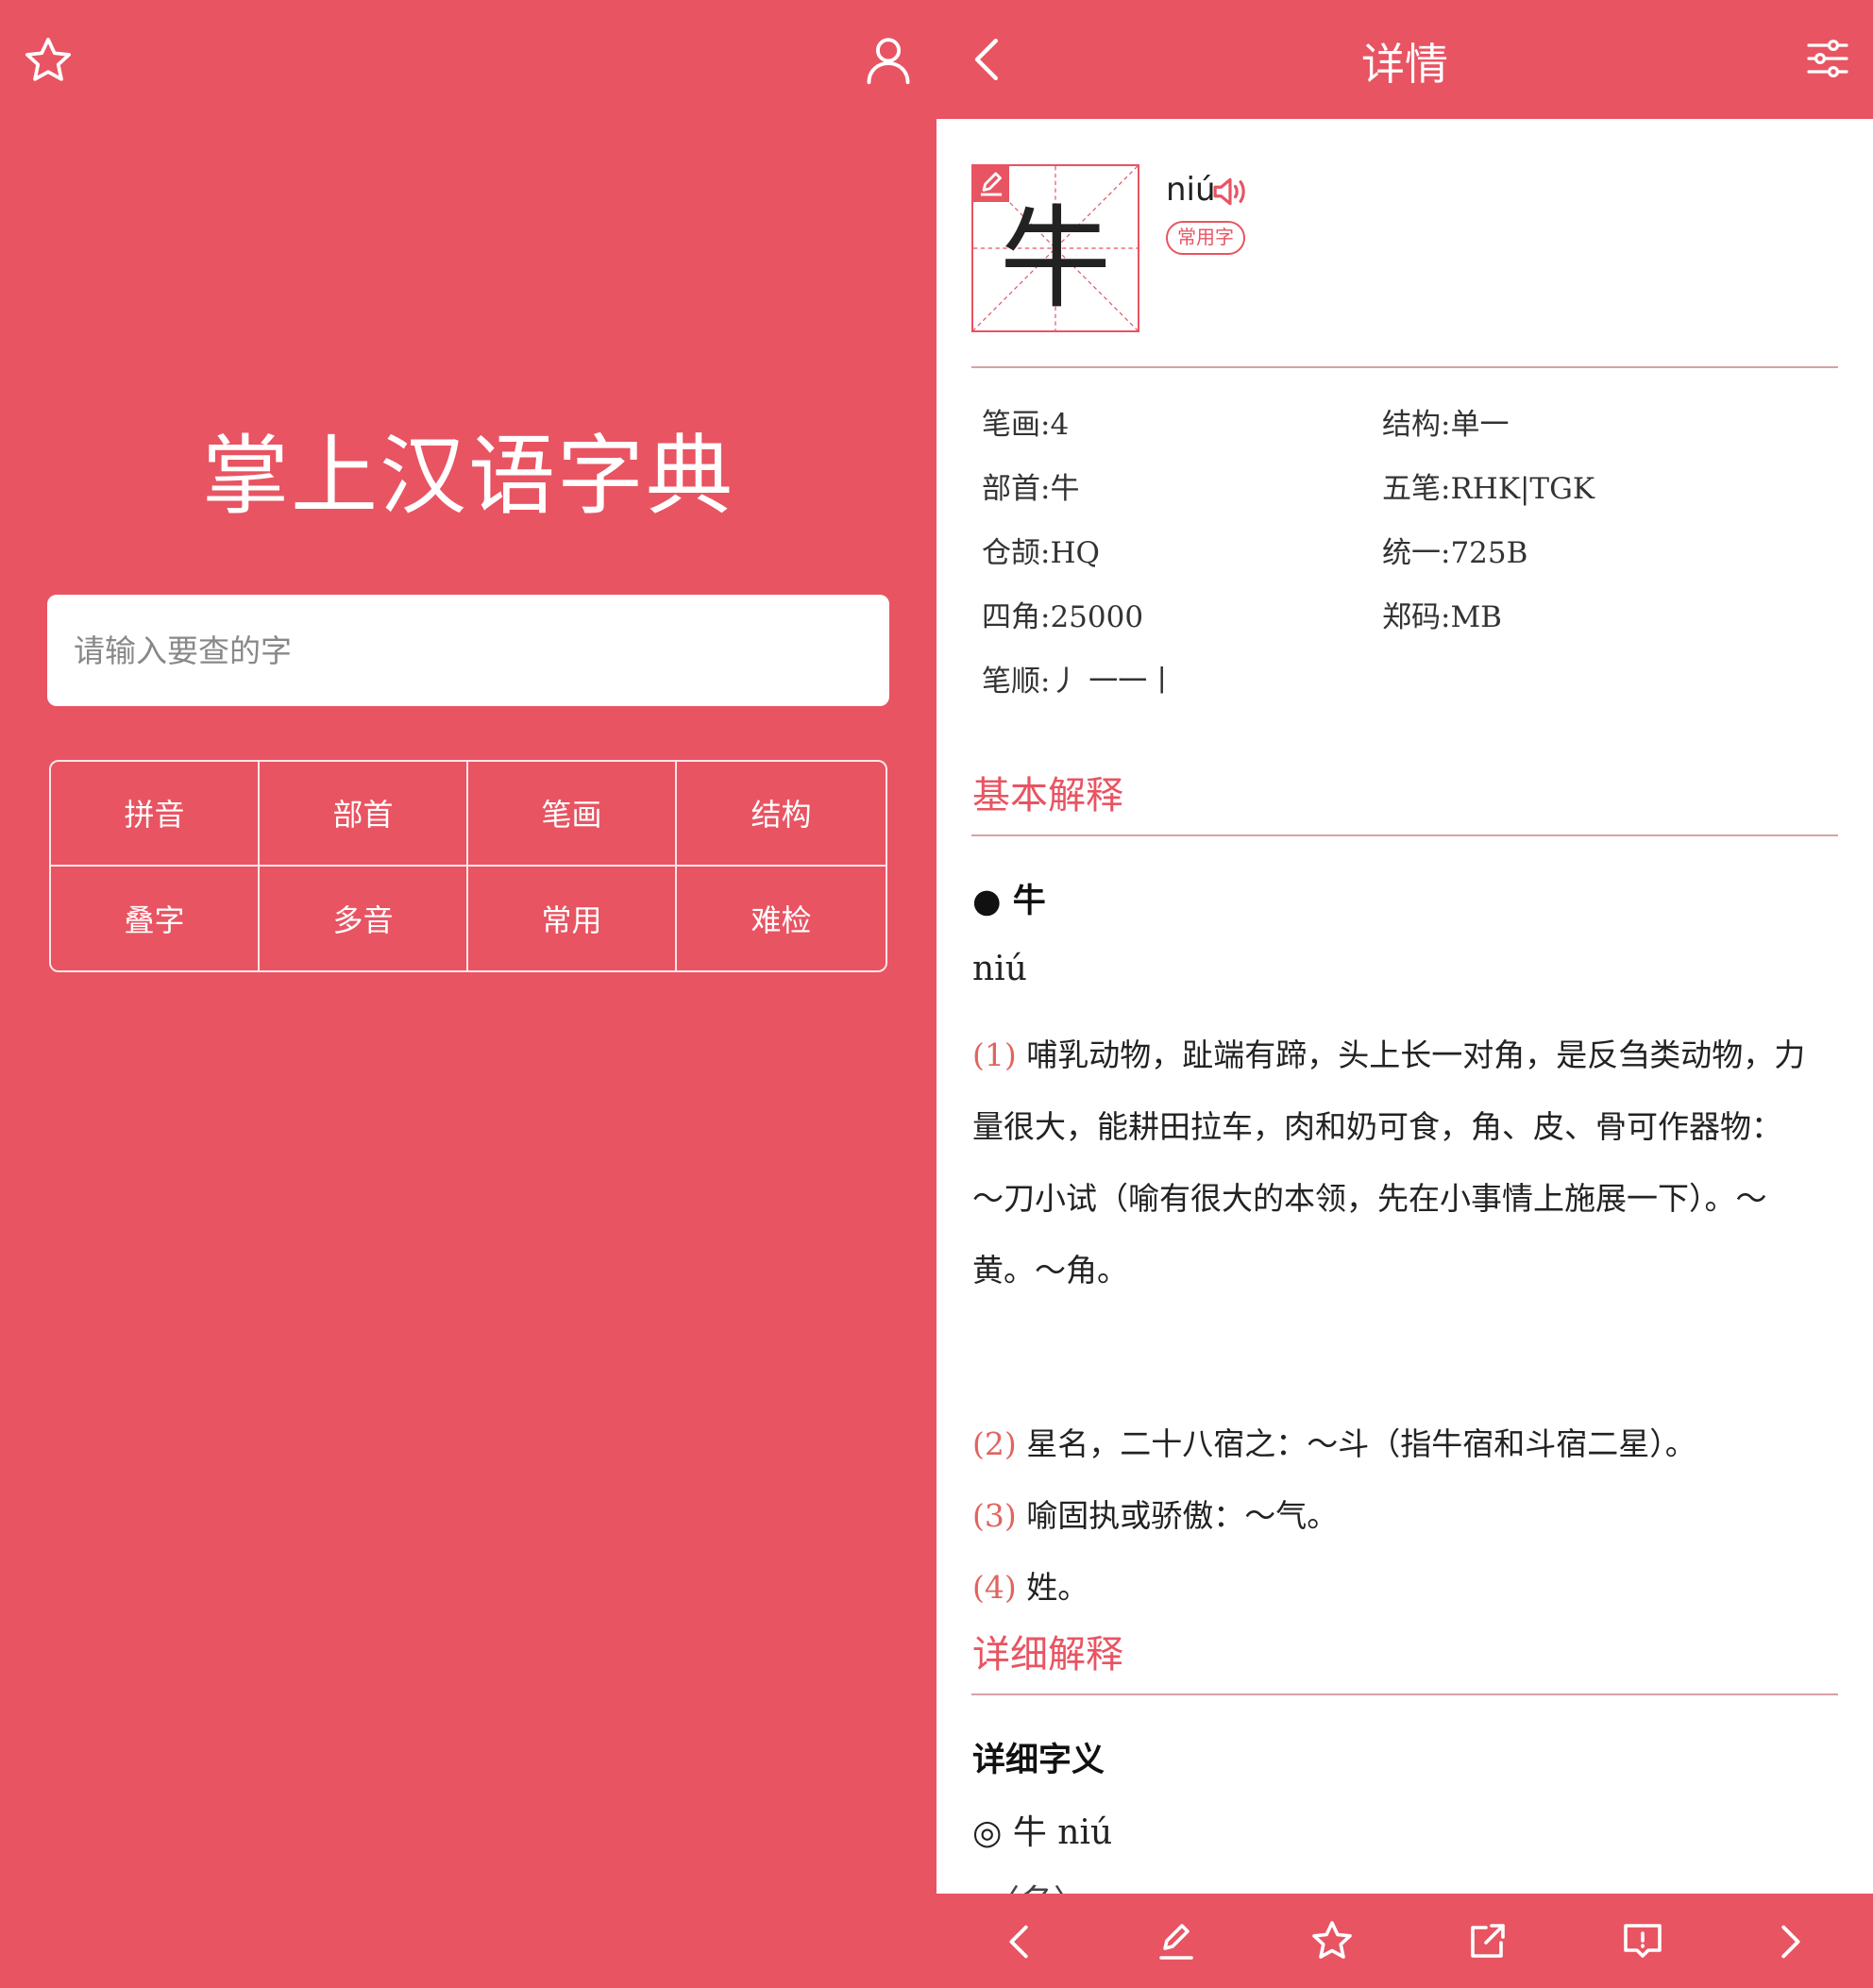 The image size is (1873, 1988). I want to click on sliders-icon, so click(1827, 58).